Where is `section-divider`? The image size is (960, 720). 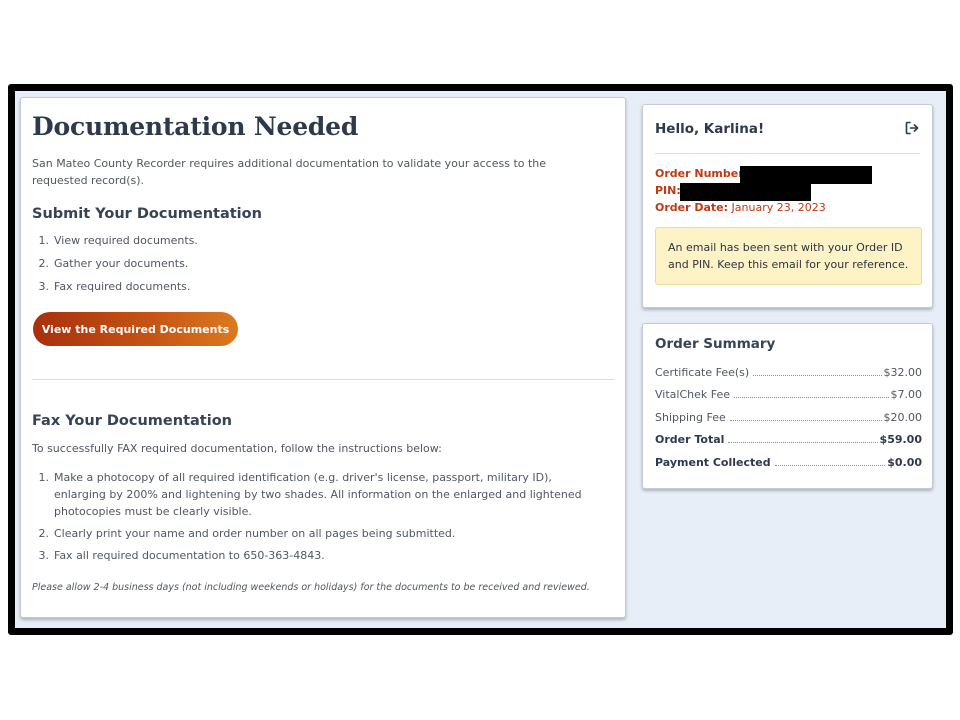 section-divider is located at coordinates (323, 379).